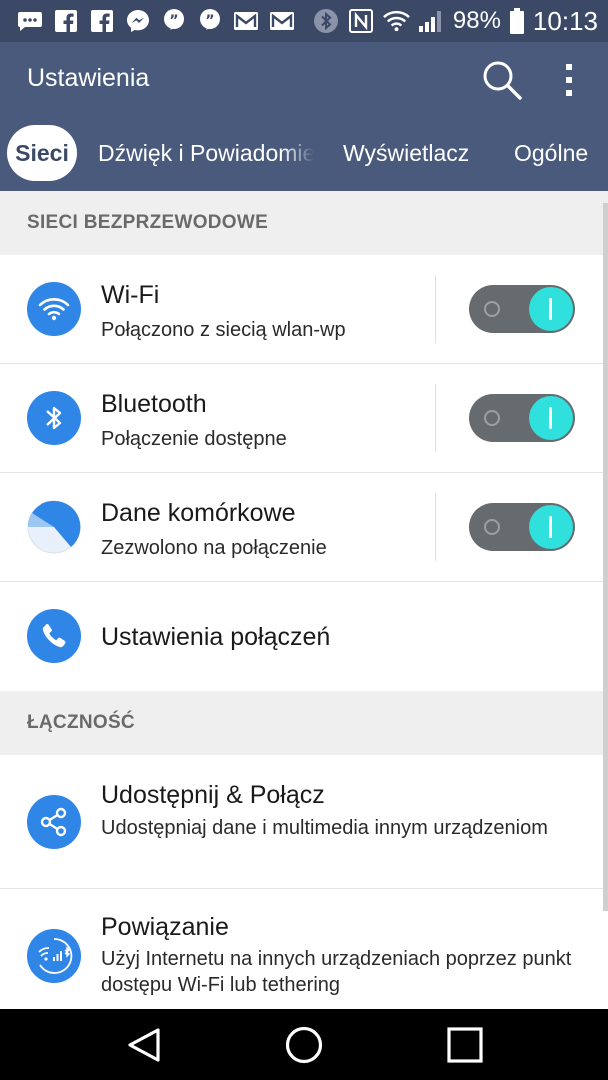 The image size is (608, 1080). What do you see at coordinates (54, 418) in the screenshot?
I see `bluetooth-icon` at bounding box center [54, 418].